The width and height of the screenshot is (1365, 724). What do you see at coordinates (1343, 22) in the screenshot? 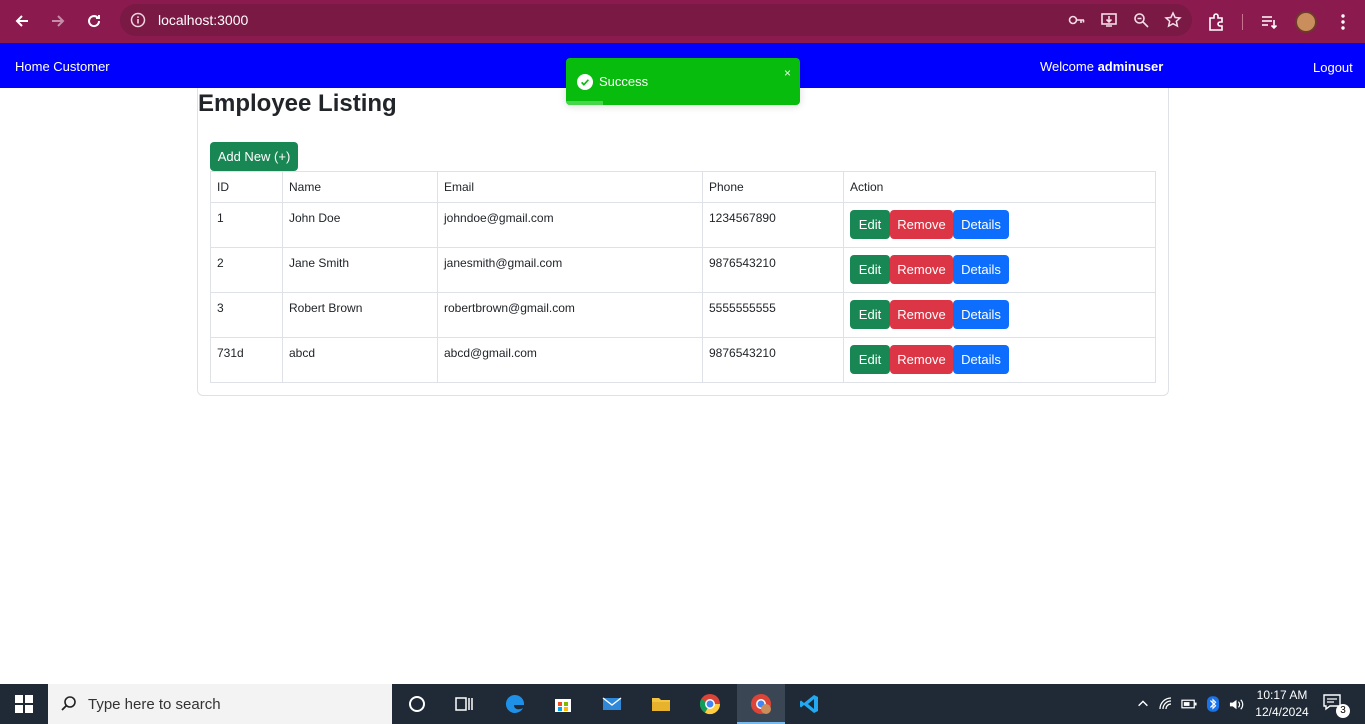
I see `more-menu-icon` at bounding box center [1343, 22].